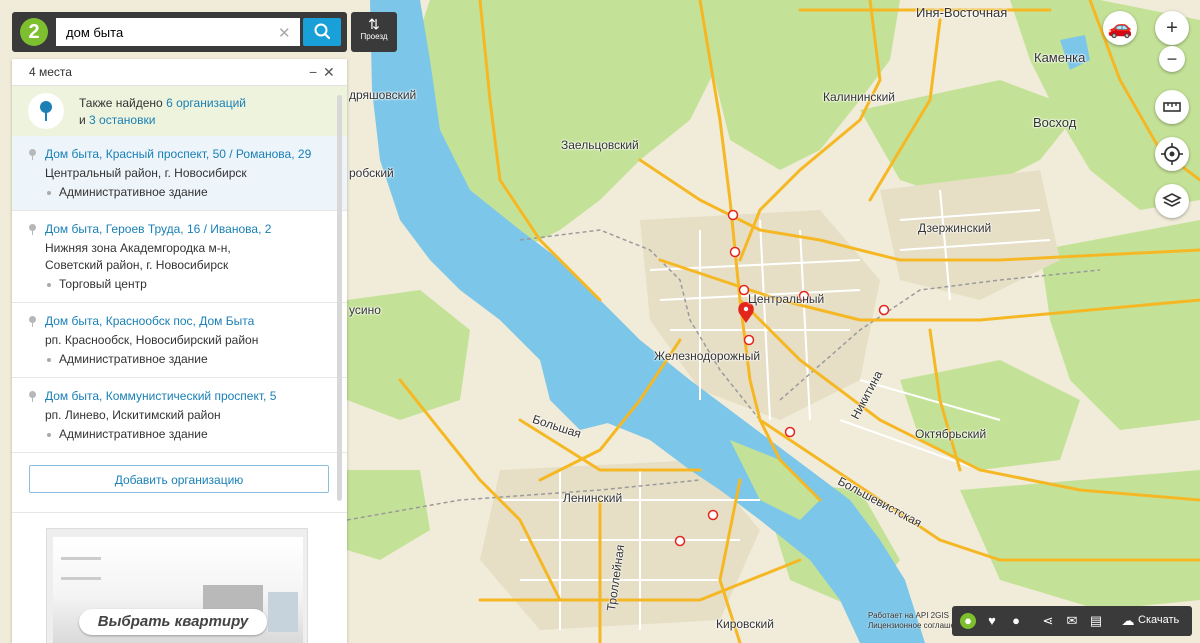 This screenshot has height=643, width=1200. I want to click on district-label: Восход, so click(1055, 122).